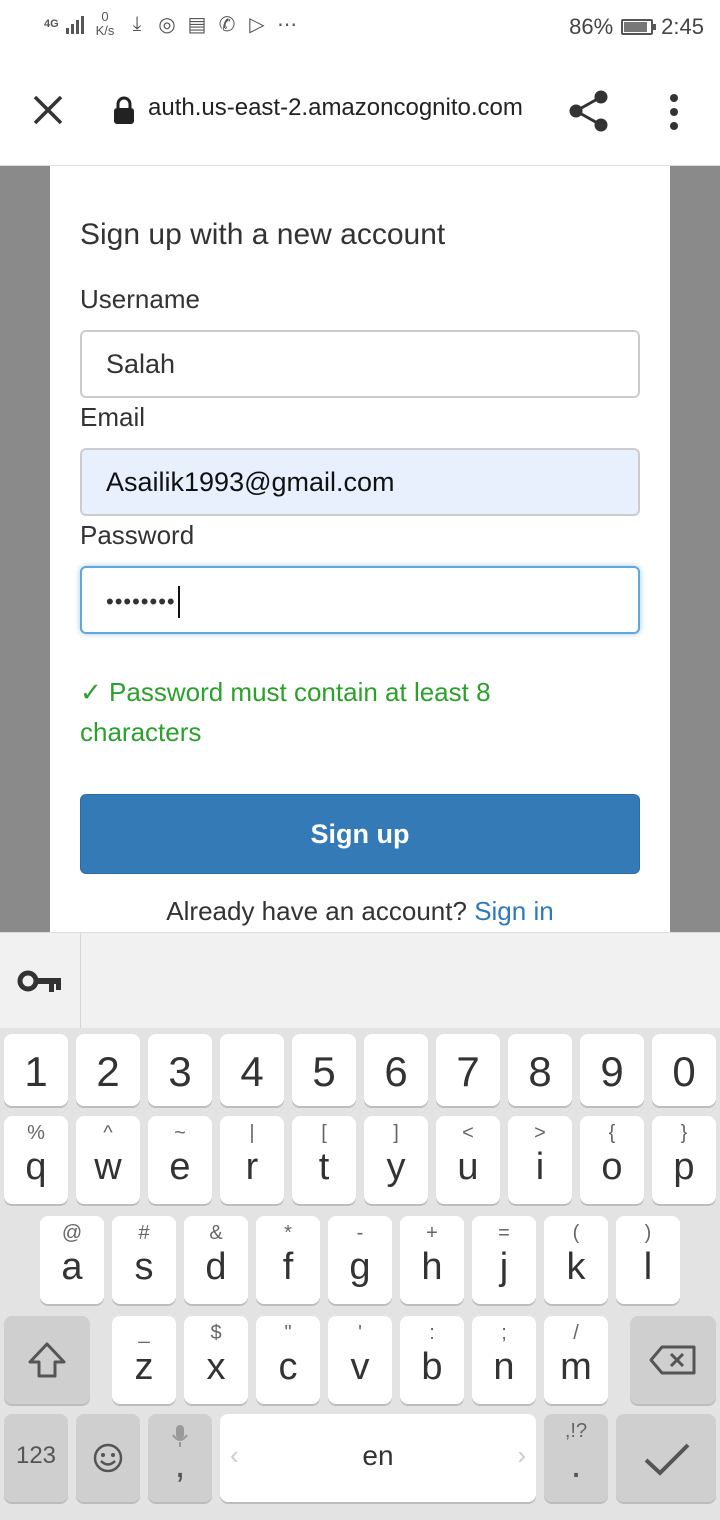 The height and width of the screenshot is (1520, 720). What do you see at coordinates (432, 1267) in the screenshot?
I see `key-label: h` at bounding box center [432, 1267].